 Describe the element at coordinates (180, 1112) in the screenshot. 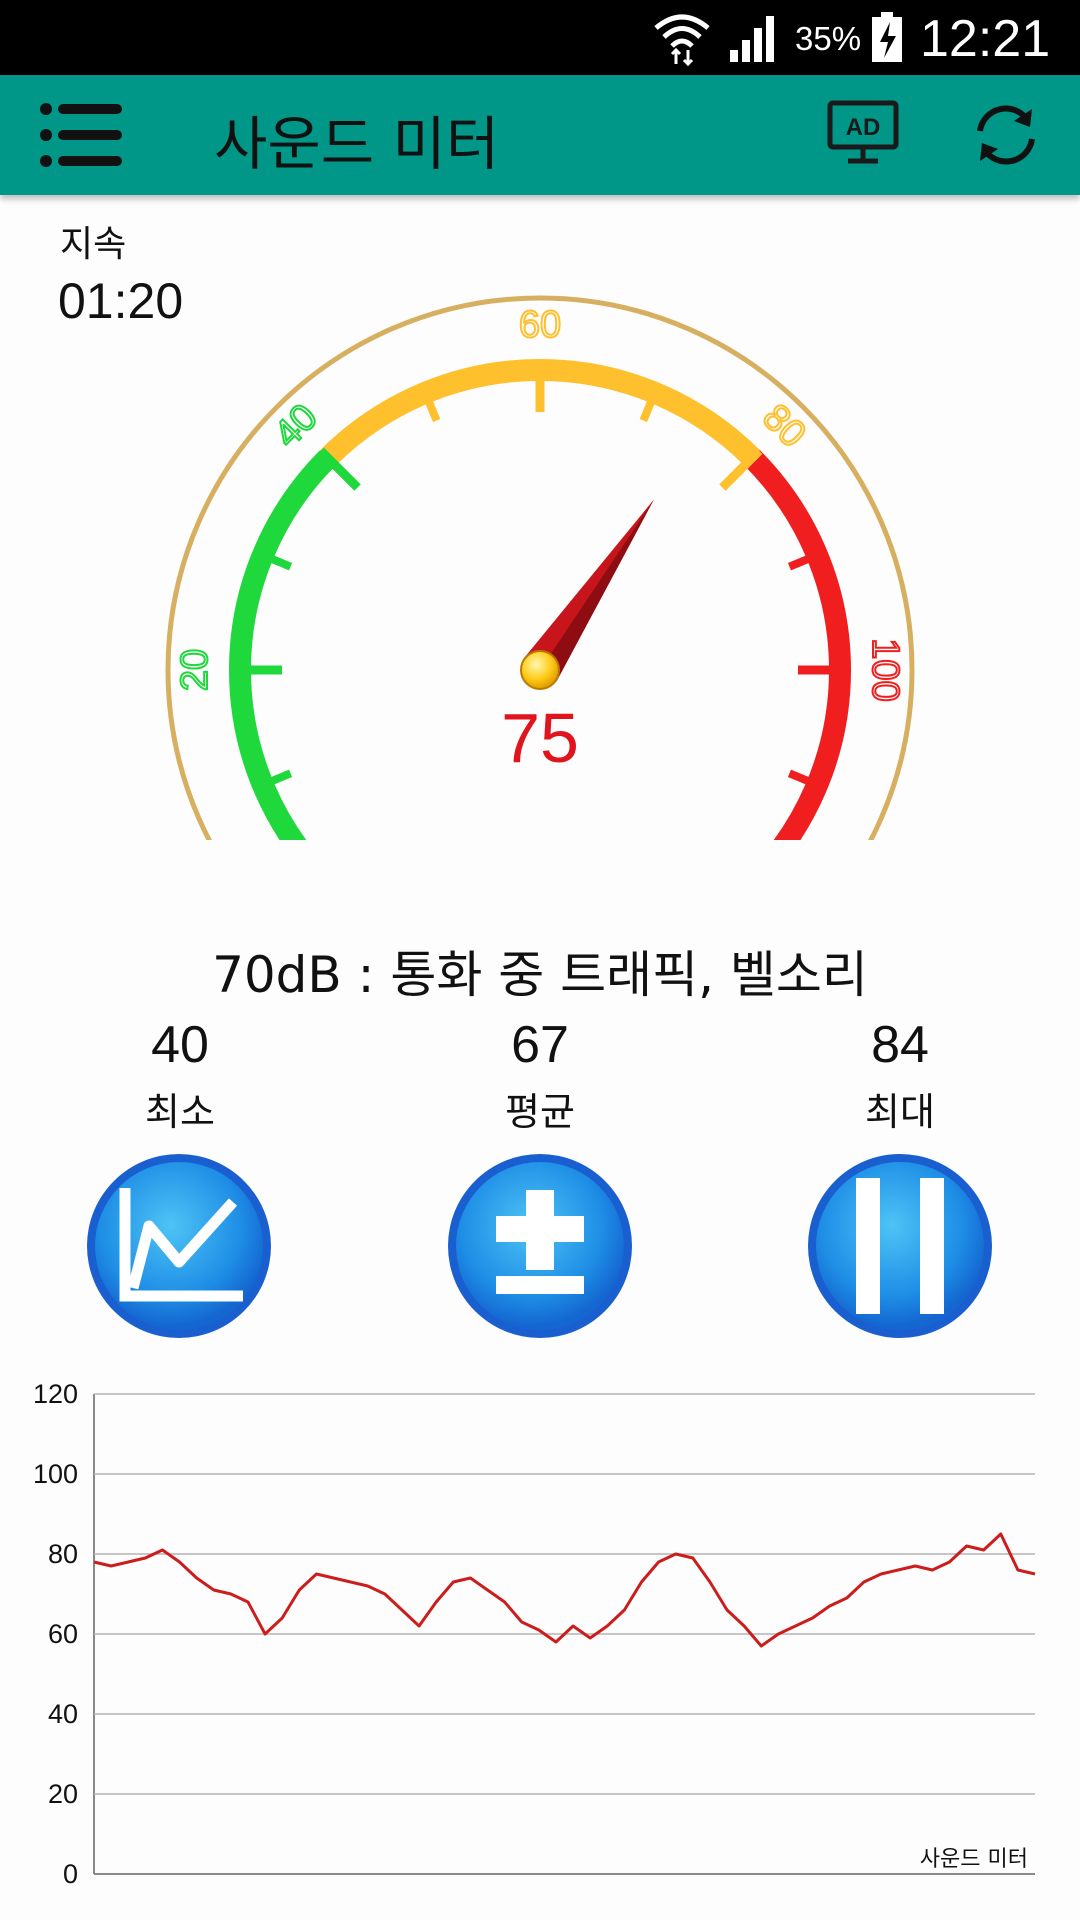

I see `stat-min-label: 최소` at that location.